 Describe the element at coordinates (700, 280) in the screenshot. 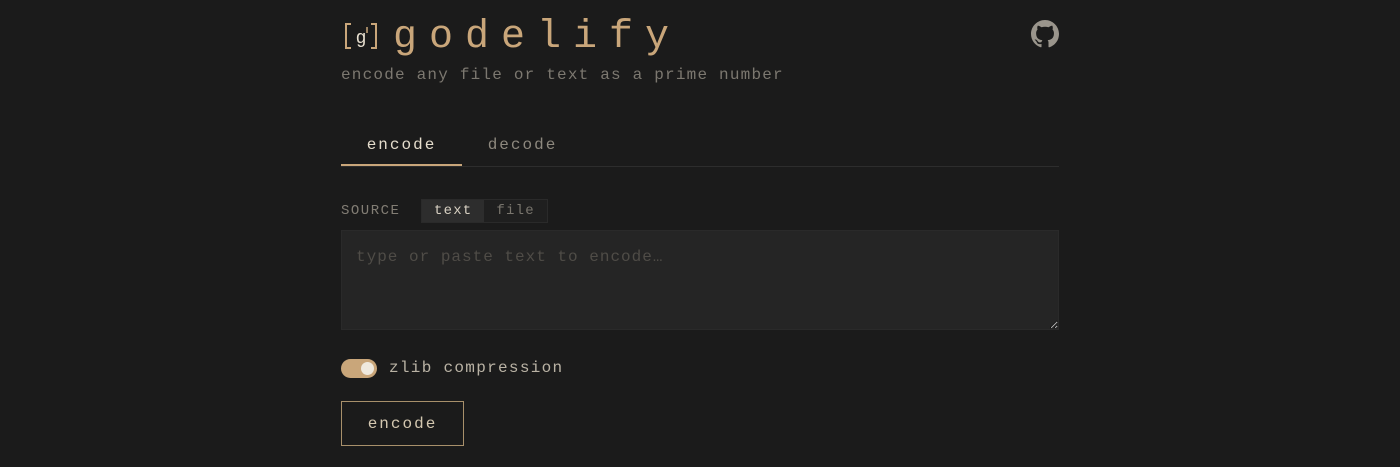

I see `source-text-input` at that location.